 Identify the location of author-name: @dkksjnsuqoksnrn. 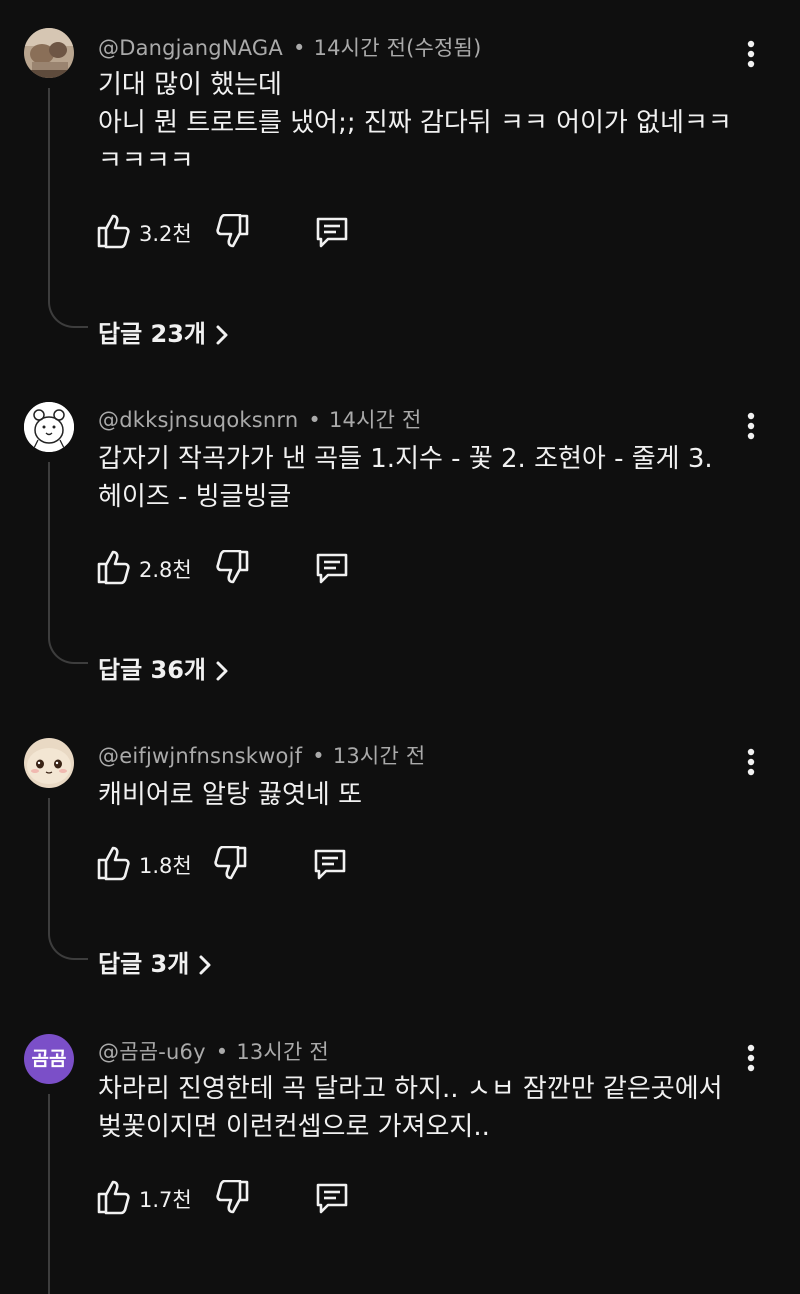
(198, 420).